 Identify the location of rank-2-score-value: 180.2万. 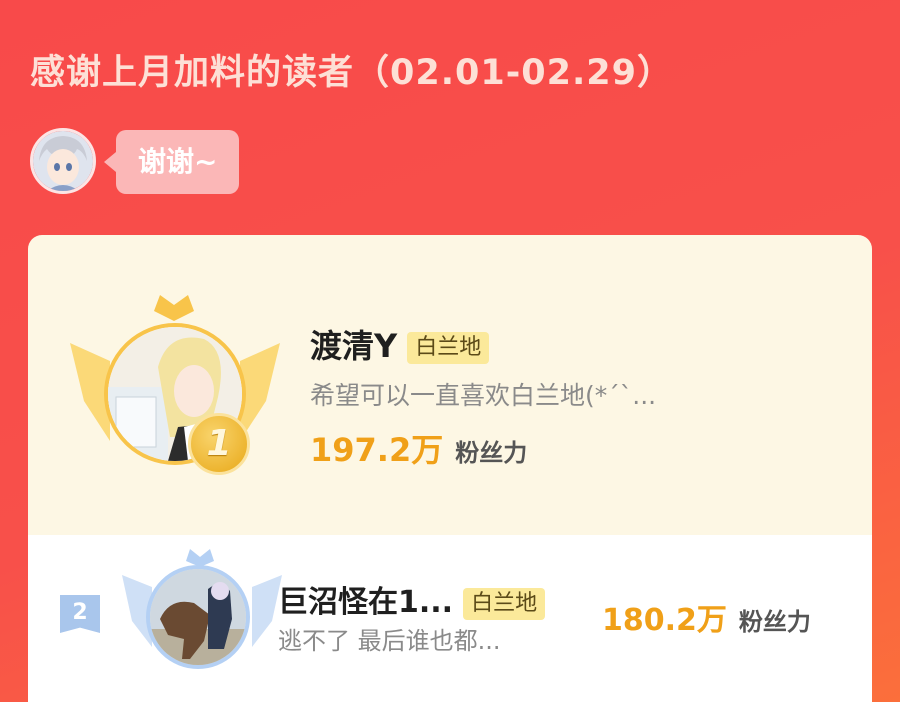
(664, 620).